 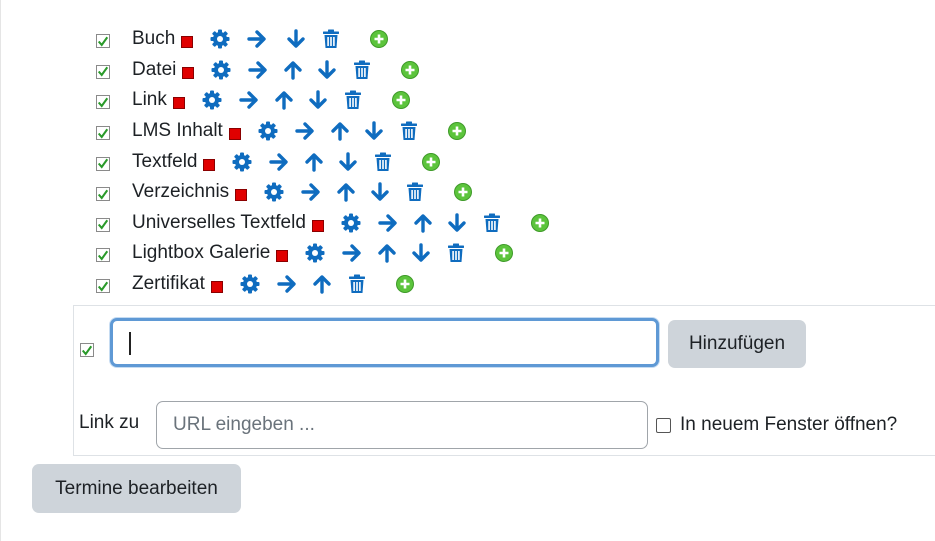 I want to click on item-label: Zertifikat, so click(x=168, y=284).